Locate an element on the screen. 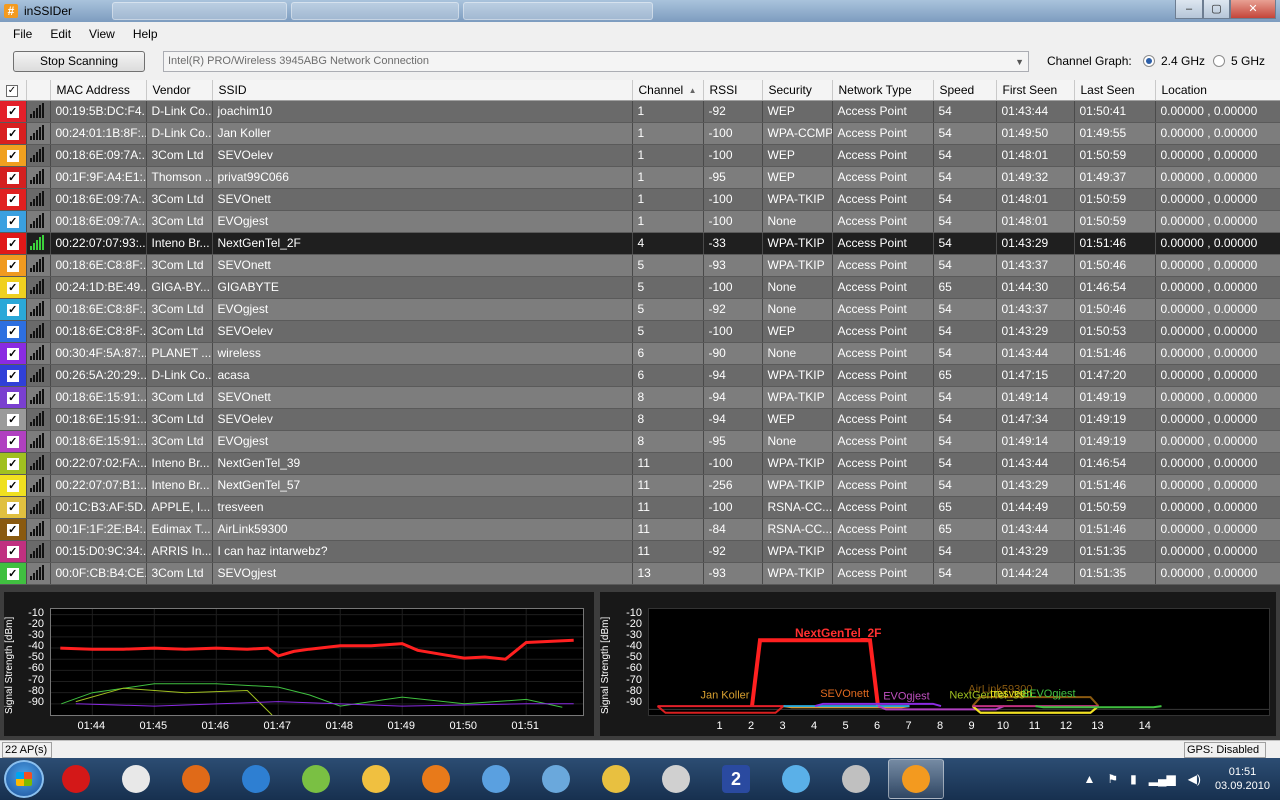 This screenshot has width=1280, height=800. taskbar-app-explorer-folder-icon is located at coordinates (376, 779).